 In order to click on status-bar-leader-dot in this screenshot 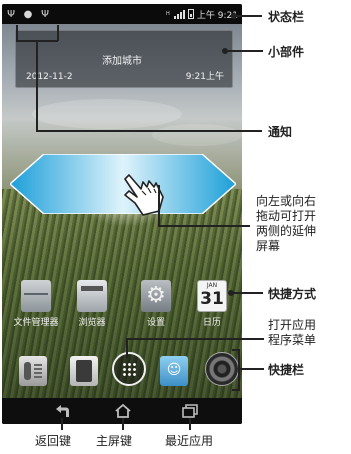, I will do `click(234, 16)`.